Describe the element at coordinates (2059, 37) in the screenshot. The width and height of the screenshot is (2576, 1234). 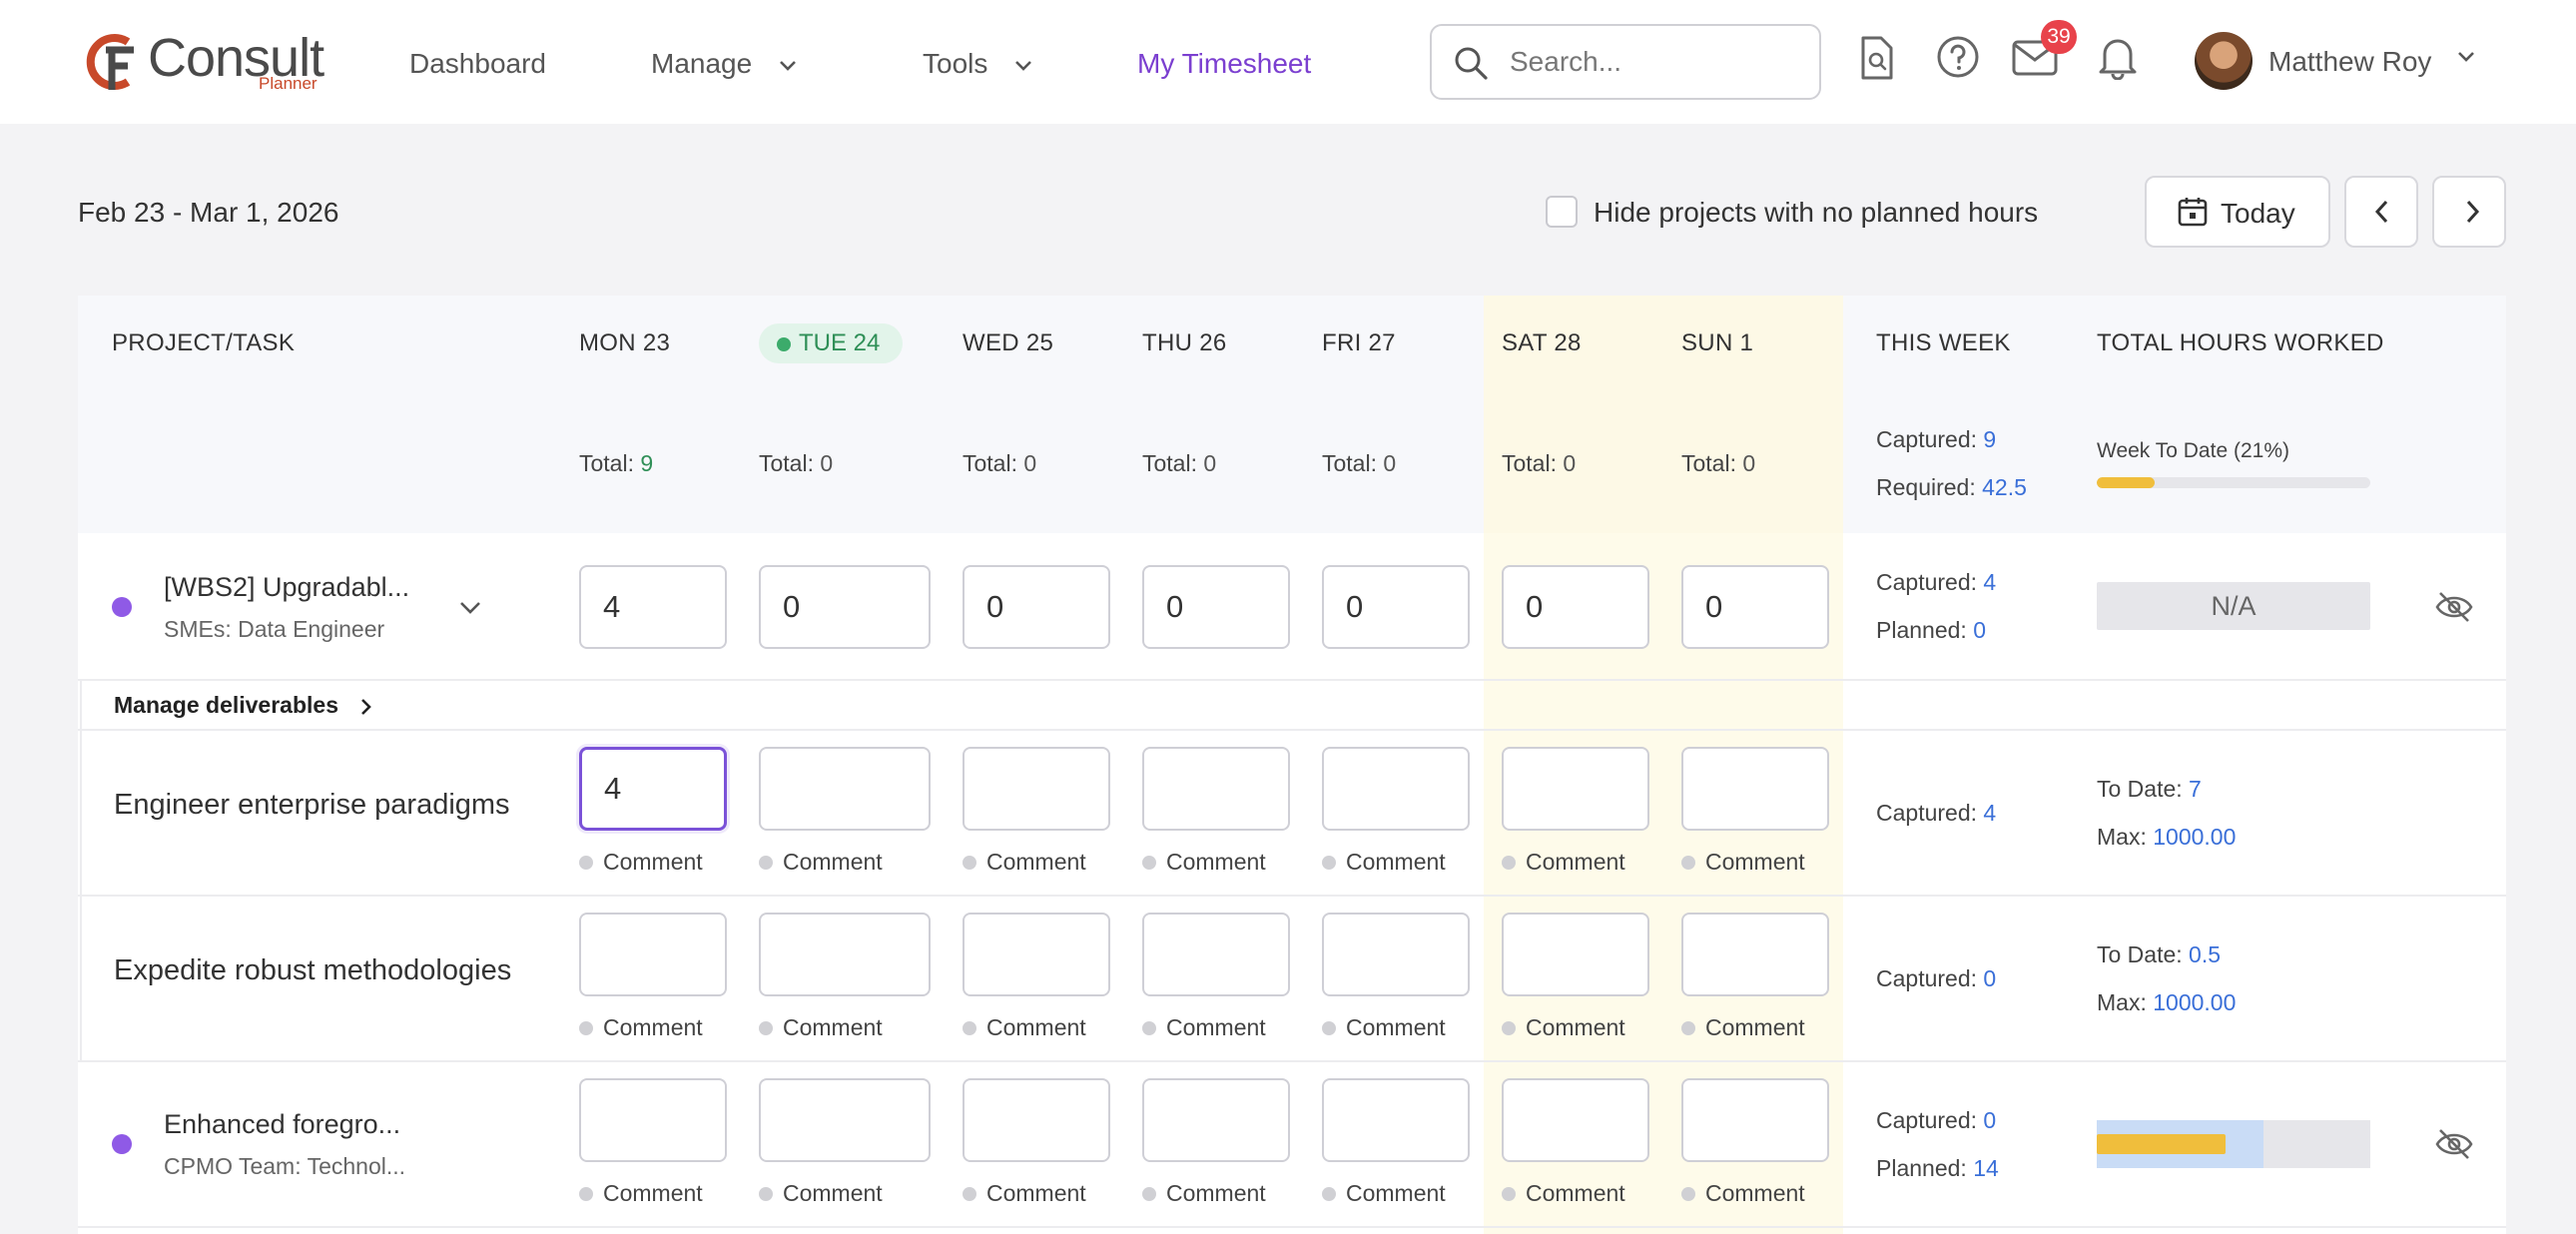
I see `mail-count-badge: 39` at that location.